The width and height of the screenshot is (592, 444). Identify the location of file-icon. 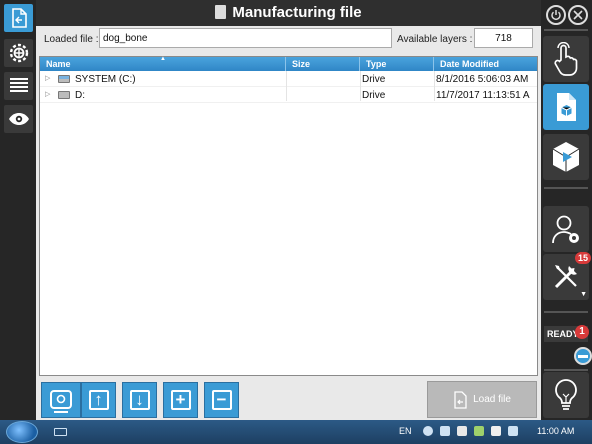
(19, 18).